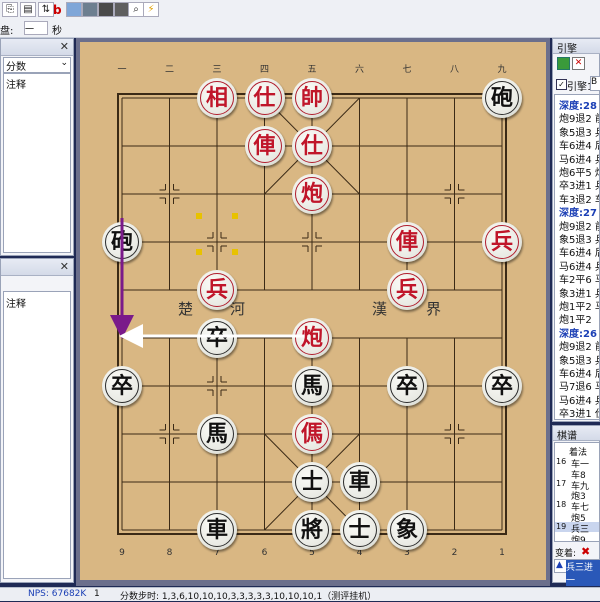 The height and width of the screenshot is (602, 600). Describe the element at coordinates (502, 553) in the screenshot. I see `file-number-bottom: 1` at that location.